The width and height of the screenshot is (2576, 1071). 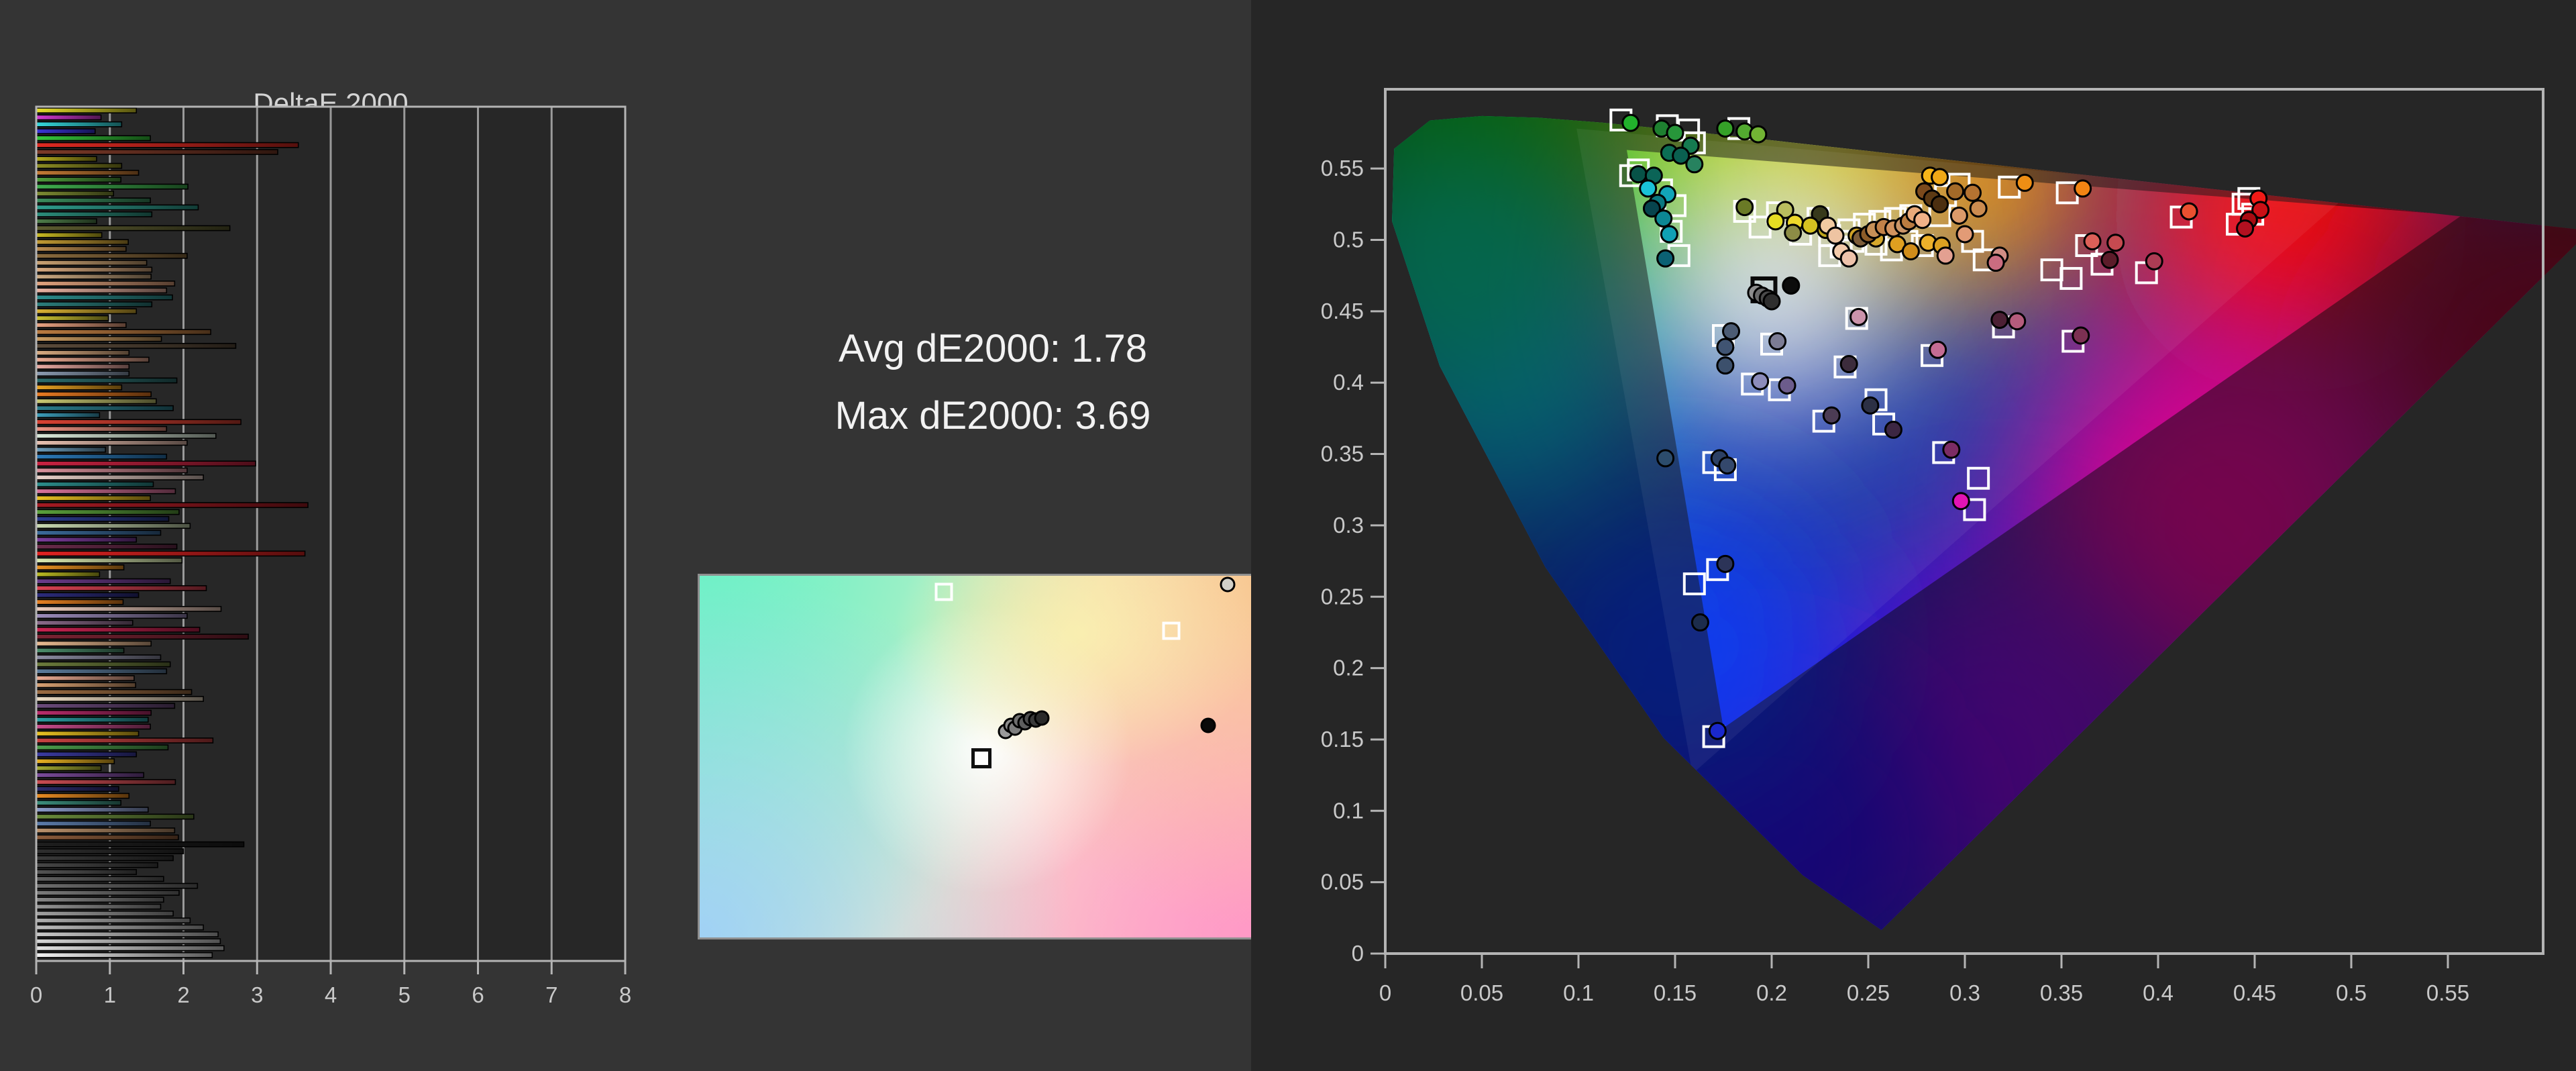 I want to click on cie-x-tick-label: 0.25, so click(x=1868, y=992).